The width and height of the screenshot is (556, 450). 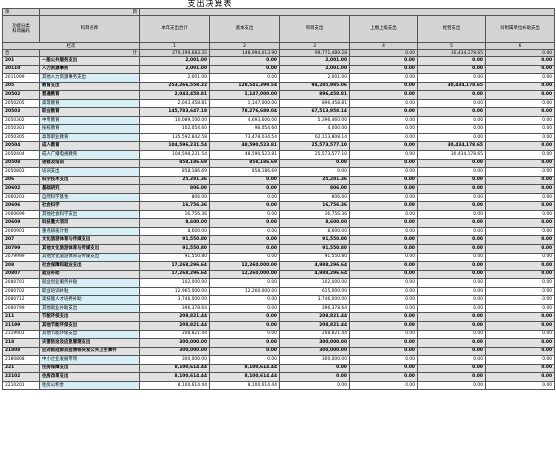 What do you see at coordinates (21, 172) in the screenshot?
I see `row-code: 2050803` at bounding box center [21, 172].